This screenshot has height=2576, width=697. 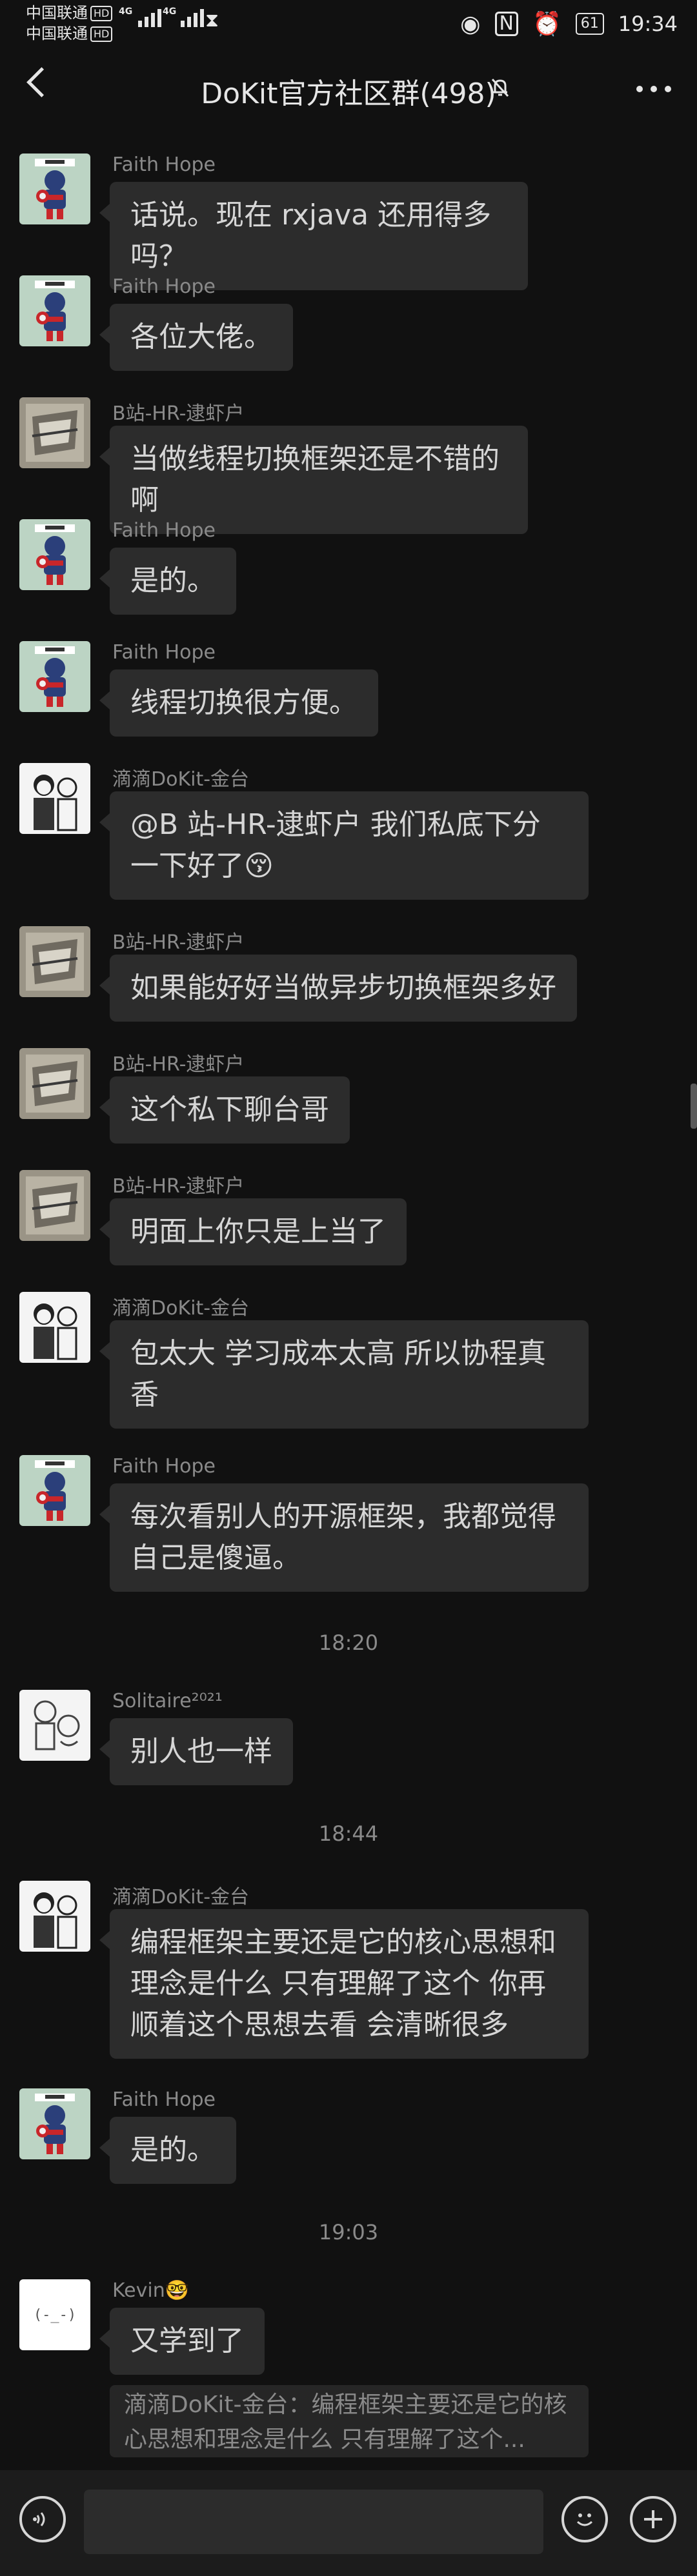 I want to click on hourglass-icon: ⧗, so click(x=212, y=20).